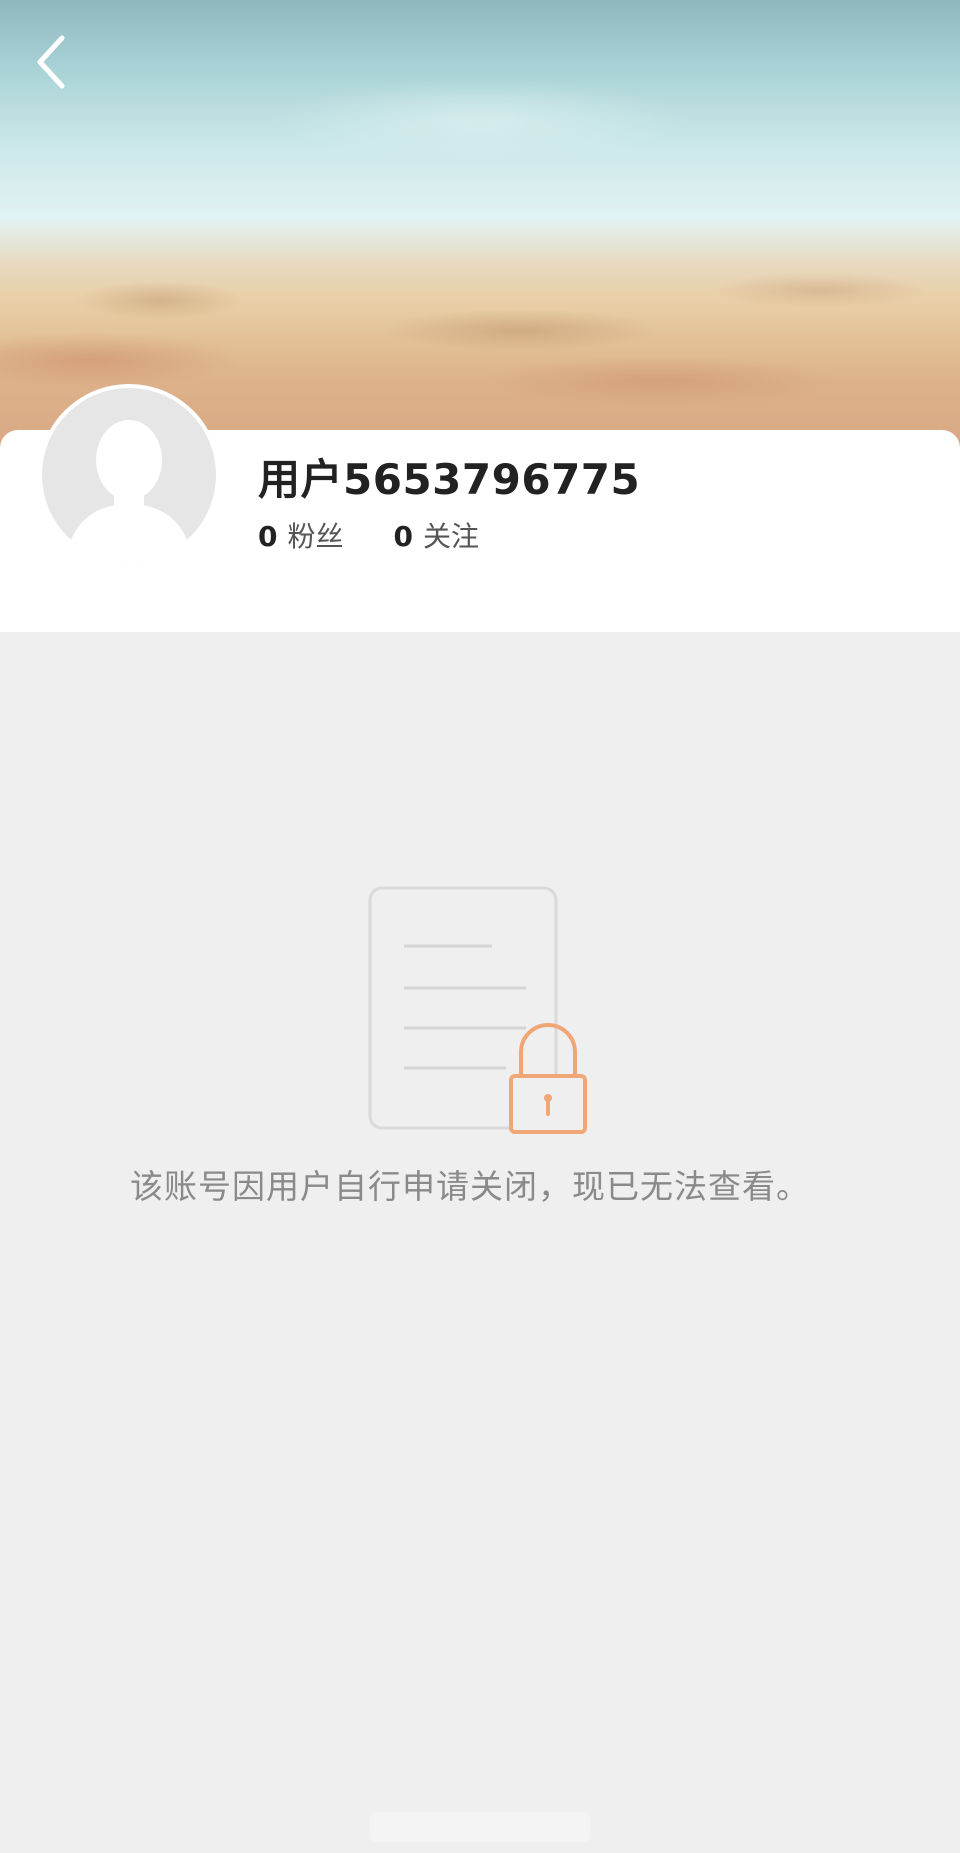 The height and width of the screenshot is (1853, 960). I want to click on following-stat: 0 关注, so click(437, 535).